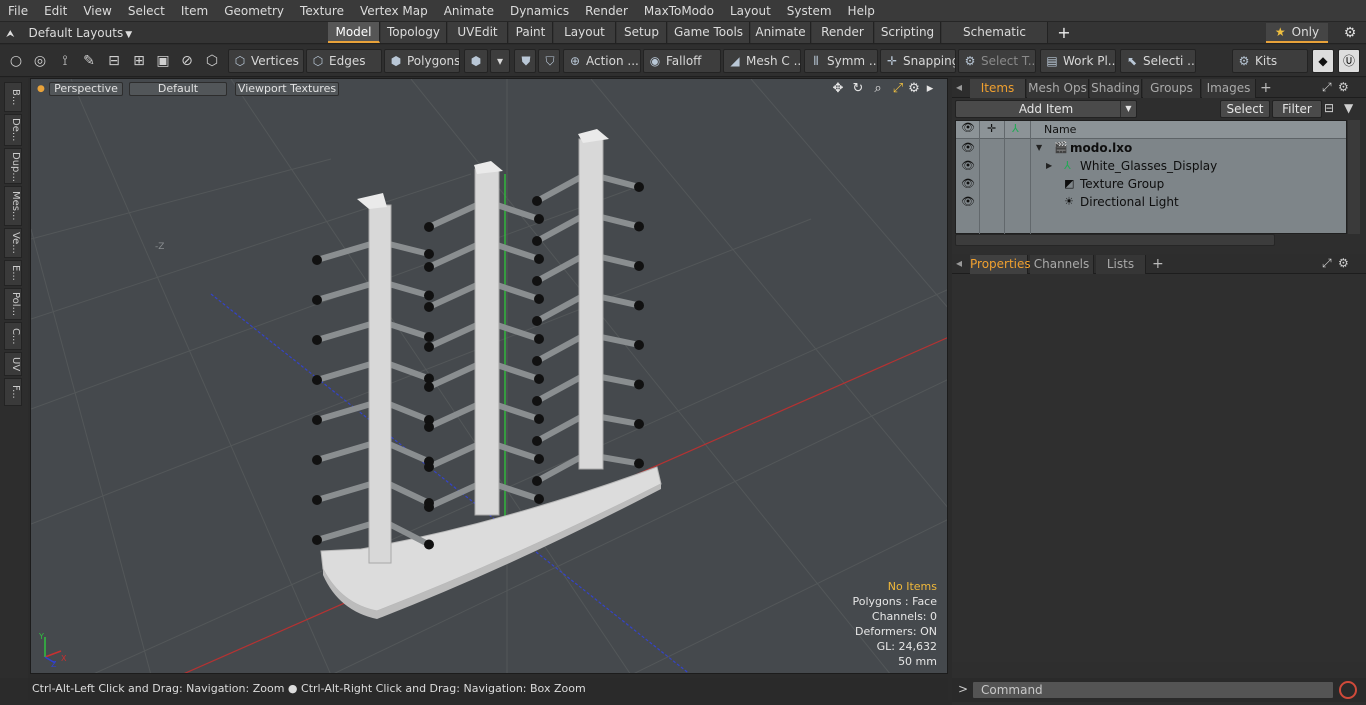 The height and width of the screenshot is (705, 1366). Describe the element at coordinates (287, 89) in the screenshot. I see `viewport-textures-dropdown: Viewport Textures` at that location.